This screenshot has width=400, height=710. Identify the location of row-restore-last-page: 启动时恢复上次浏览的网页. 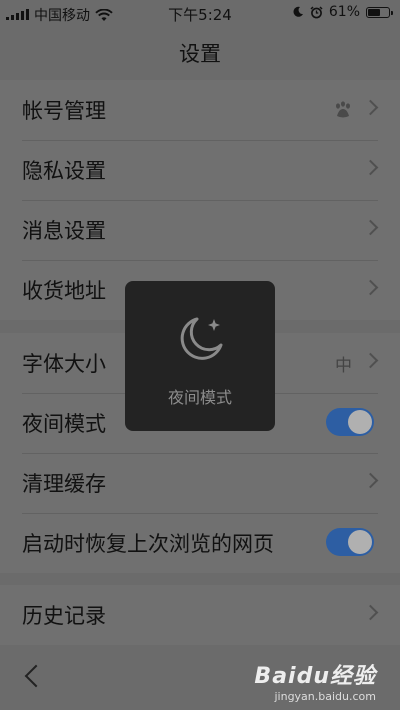
(200, 543).